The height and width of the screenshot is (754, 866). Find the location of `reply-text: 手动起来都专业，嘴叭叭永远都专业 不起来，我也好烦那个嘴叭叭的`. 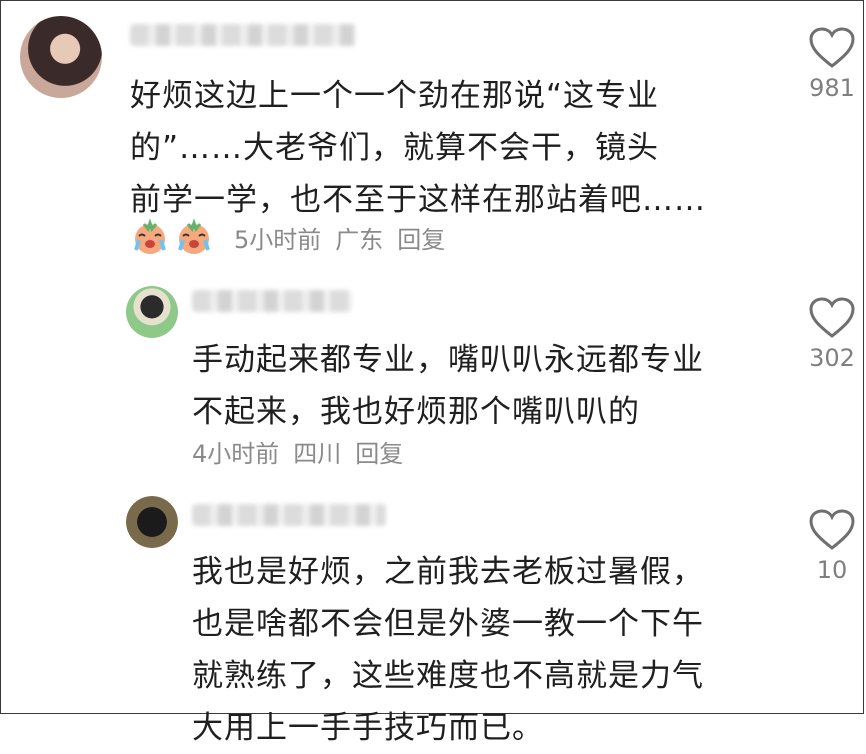

reply-text: 手动起来都专业，嘴叭叭永远都专业 不起来，我也好烦那个嘴叭叭的 is located at coordinates (448, 386).